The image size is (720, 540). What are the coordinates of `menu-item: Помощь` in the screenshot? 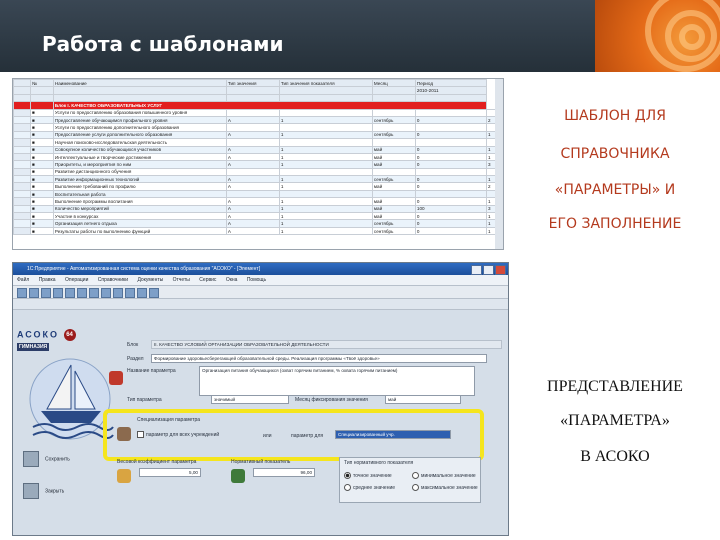 It's located at (256, 280).